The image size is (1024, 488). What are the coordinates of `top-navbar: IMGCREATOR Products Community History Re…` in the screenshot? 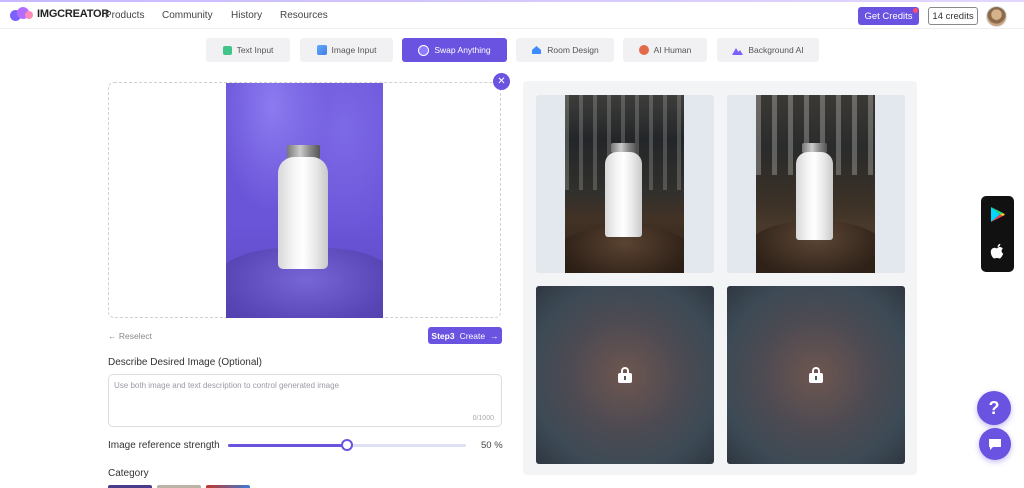 It's located at (512, 15).